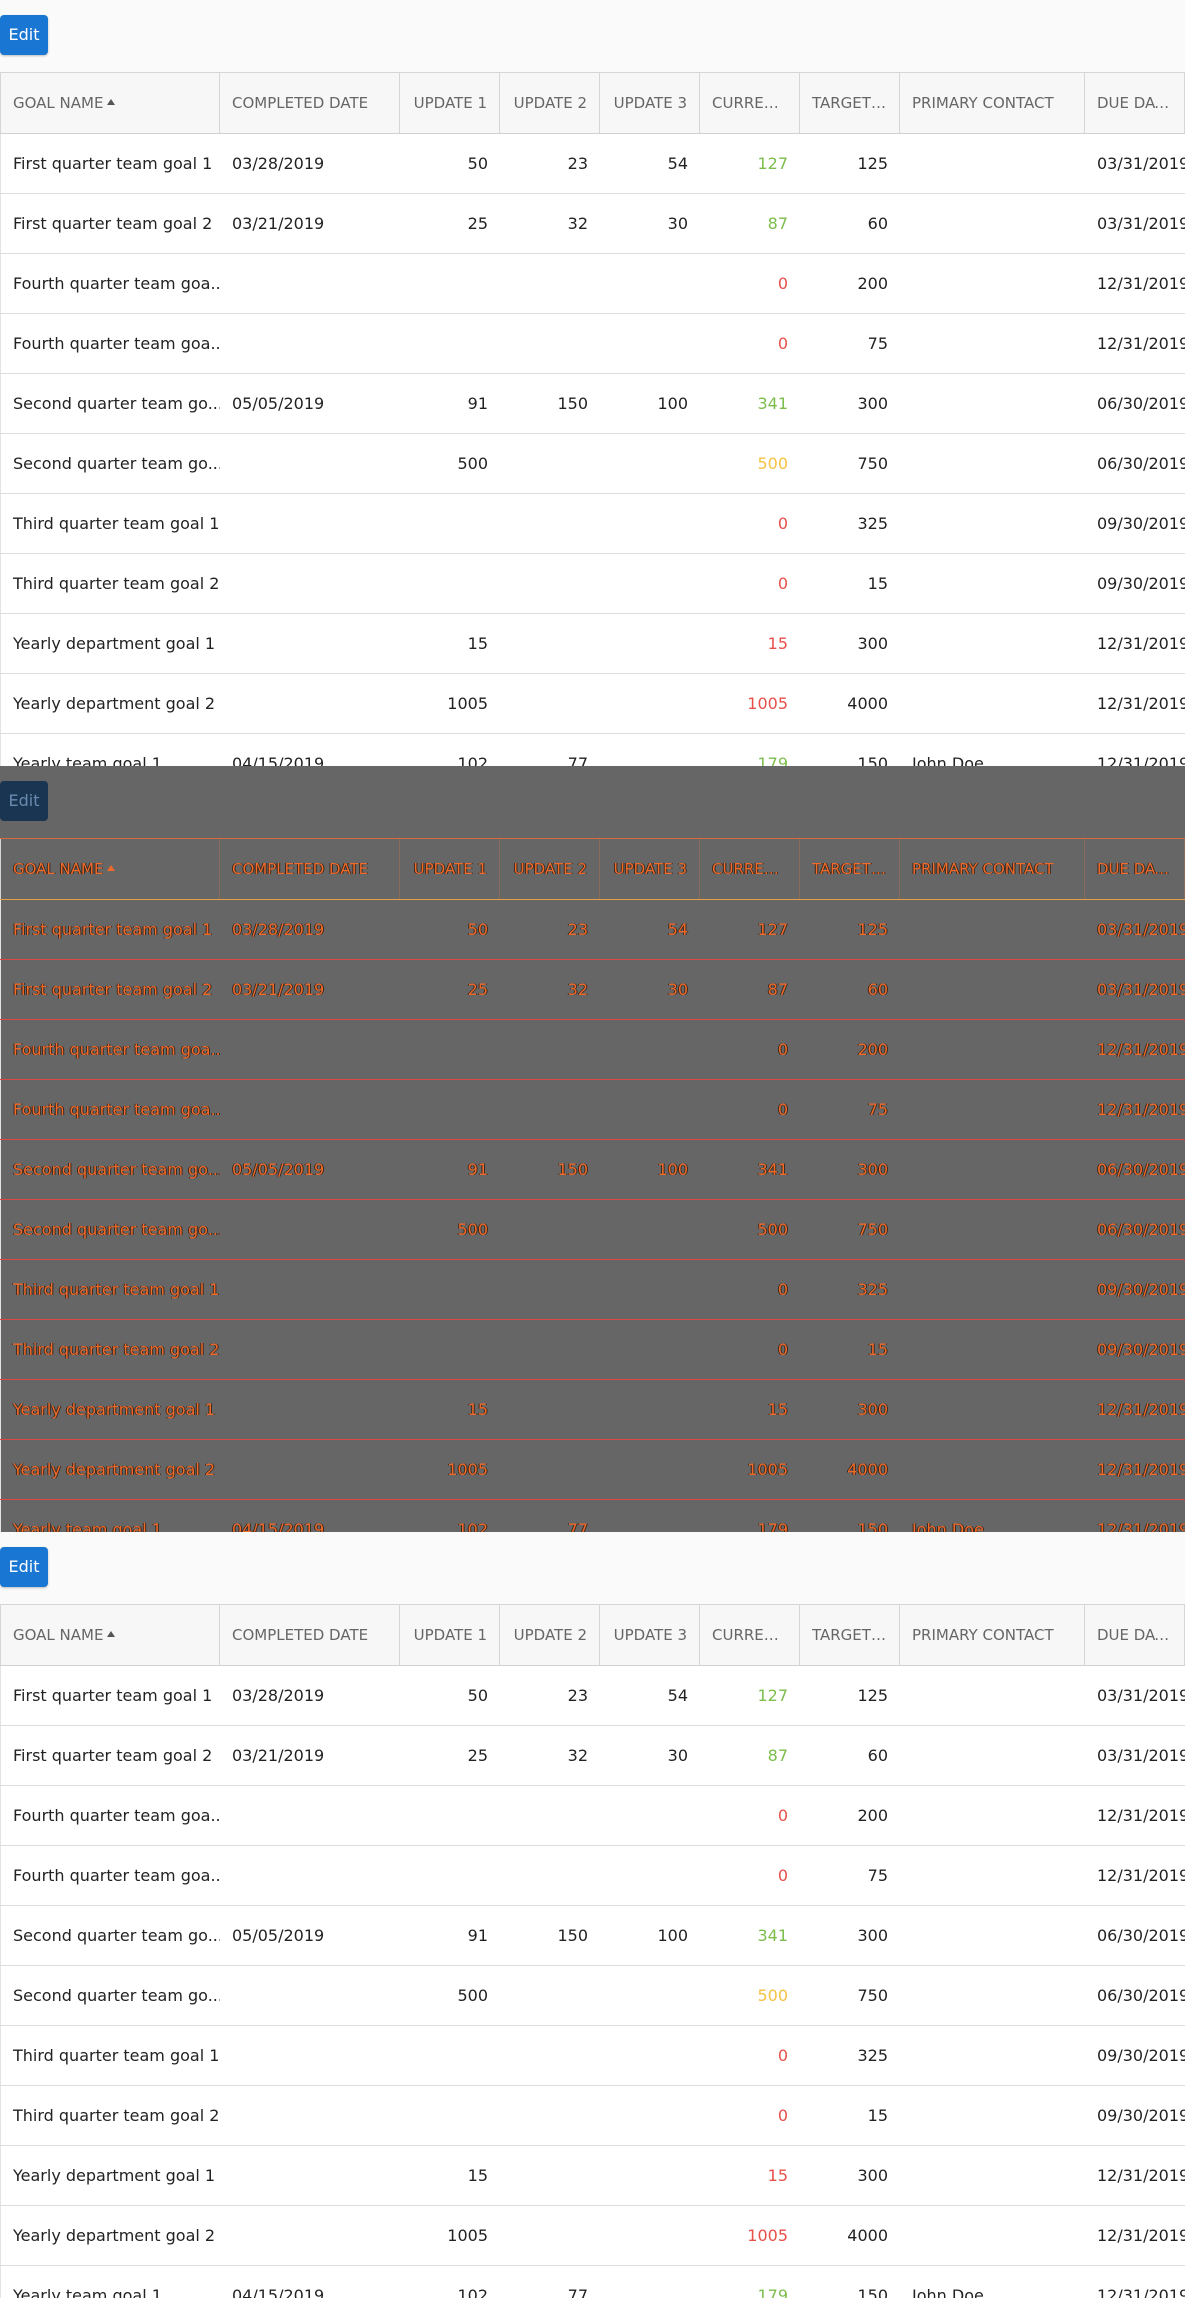 This screenshot has width=1185, height=2298. Describe the element at coordinates (1141, 223) in the screenshot. I see `table-cell-due: 03/31/2019` at that location.